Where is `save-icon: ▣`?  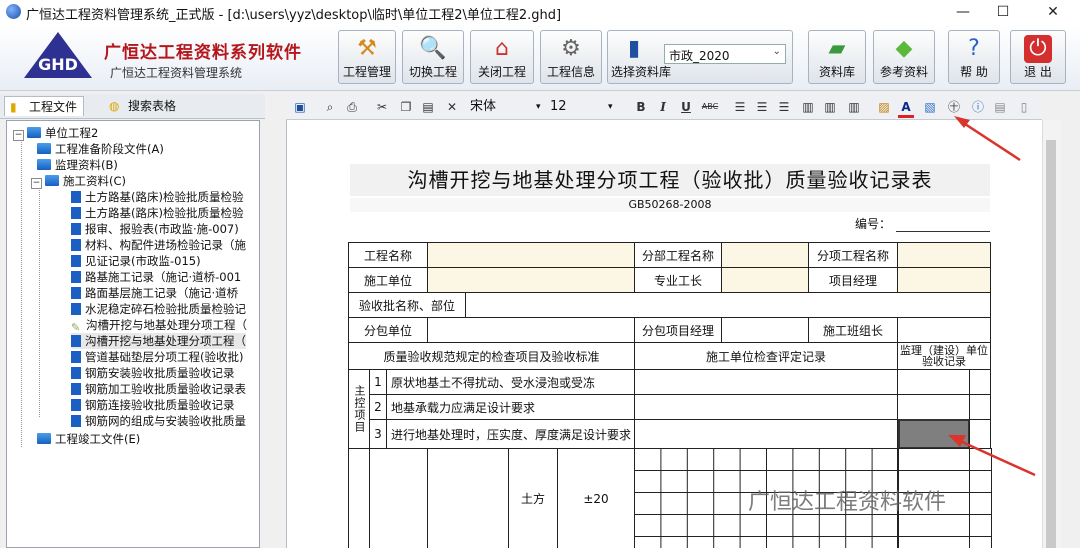 save-icon: ▣ is located at coordinates (300, 107).